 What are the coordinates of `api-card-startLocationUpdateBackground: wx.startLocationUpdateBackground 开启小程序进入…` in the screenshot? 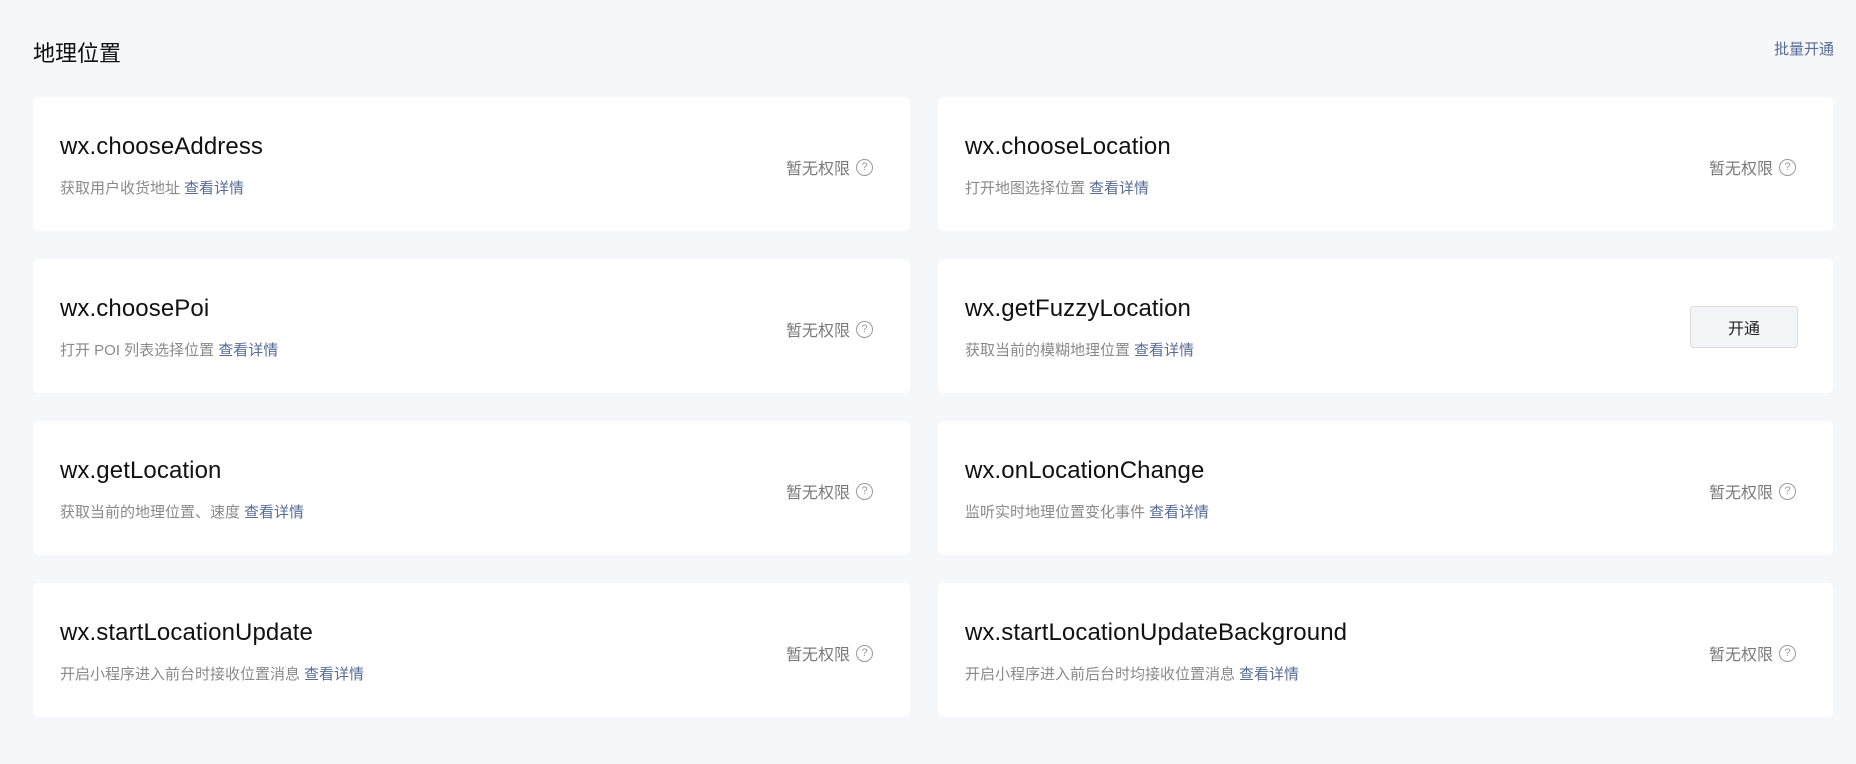 It's located at (1385, 650).